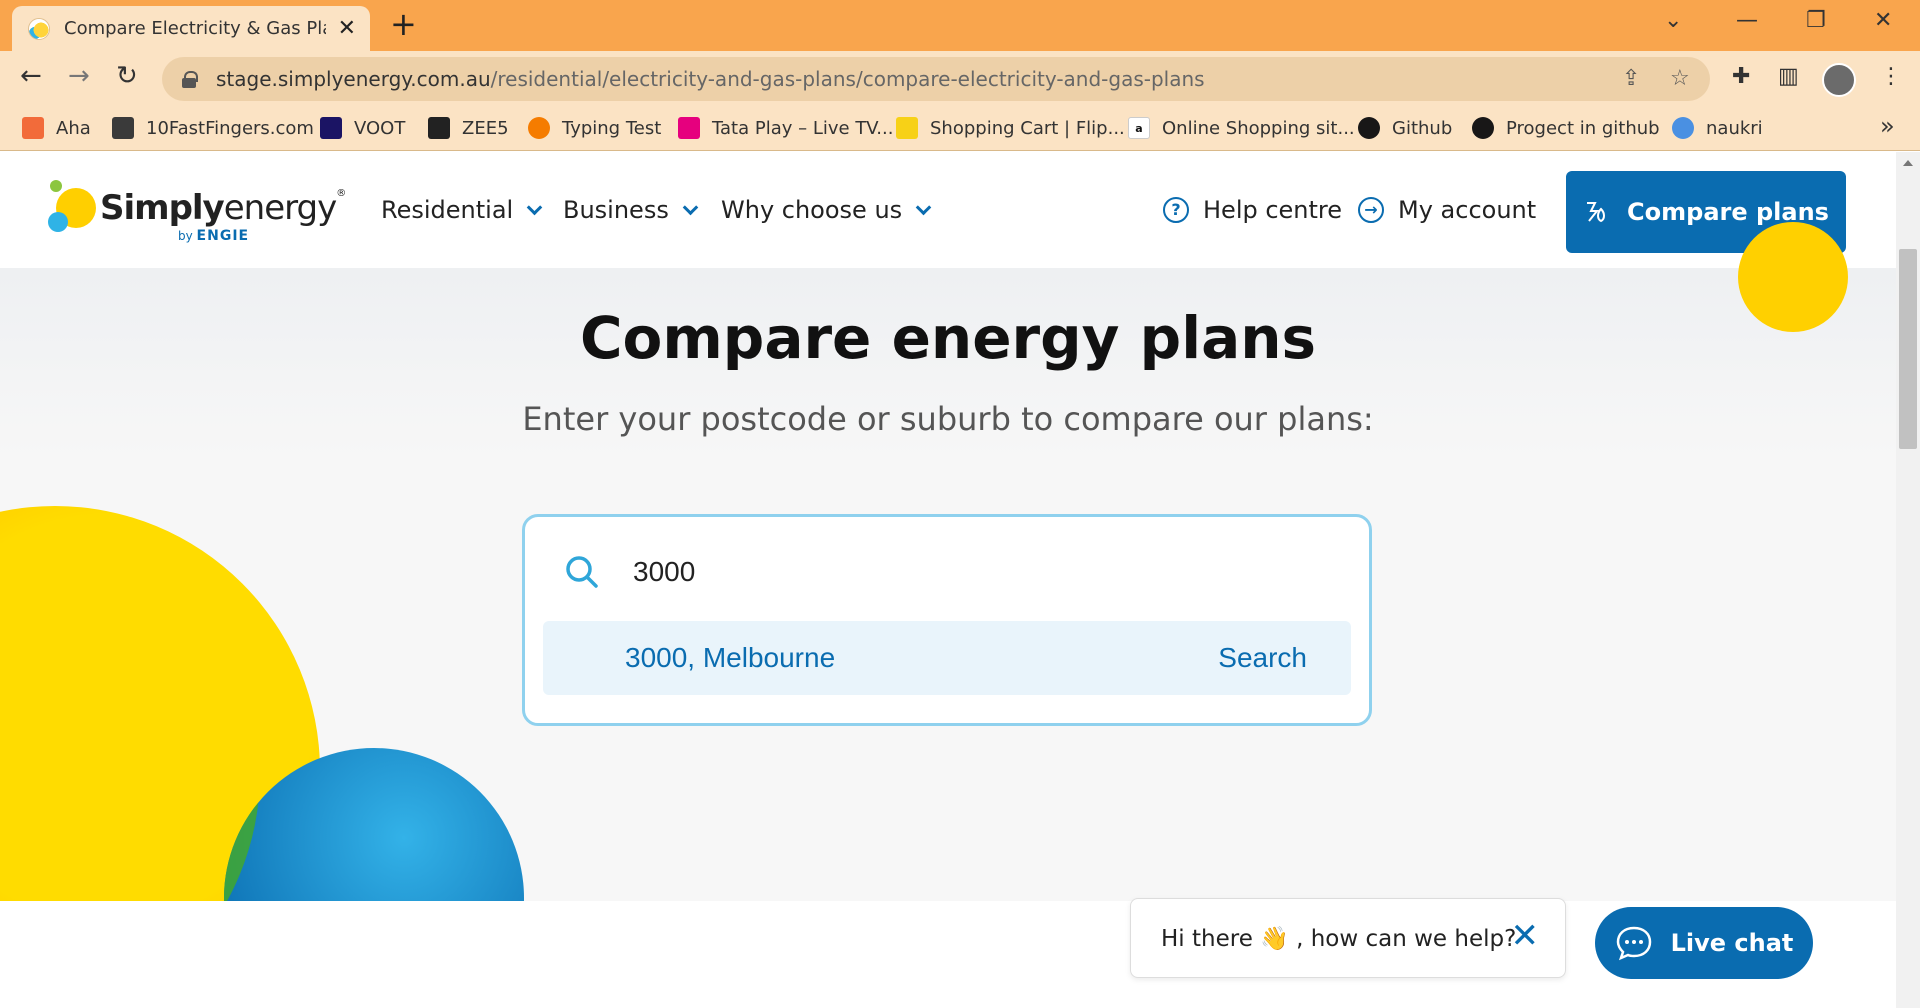 This screenshot has width=1920, height=1008. I want to click on bookmark-item: Typing Test, so click(594, 128).